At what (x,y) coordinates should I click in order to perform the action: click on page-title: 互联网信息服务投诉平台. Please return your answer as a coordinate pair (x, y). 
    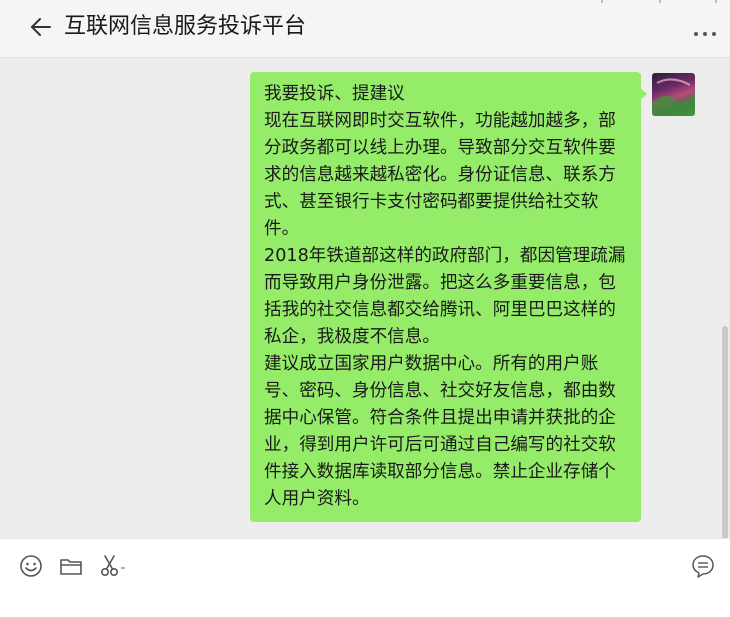
    Looking at the image, I should click on (185, 26).